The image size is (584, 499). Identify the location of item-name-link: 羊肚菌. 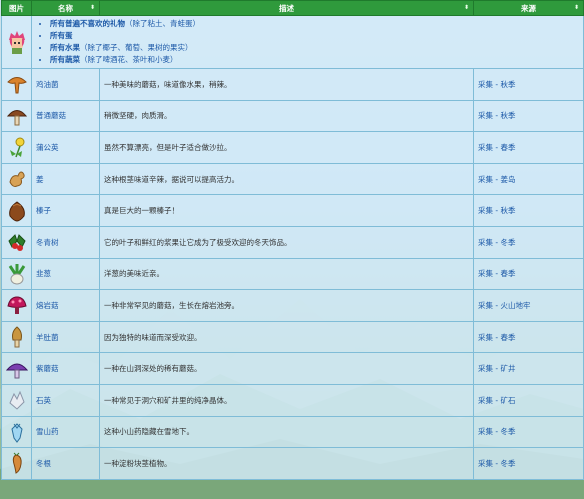
(65, 337).